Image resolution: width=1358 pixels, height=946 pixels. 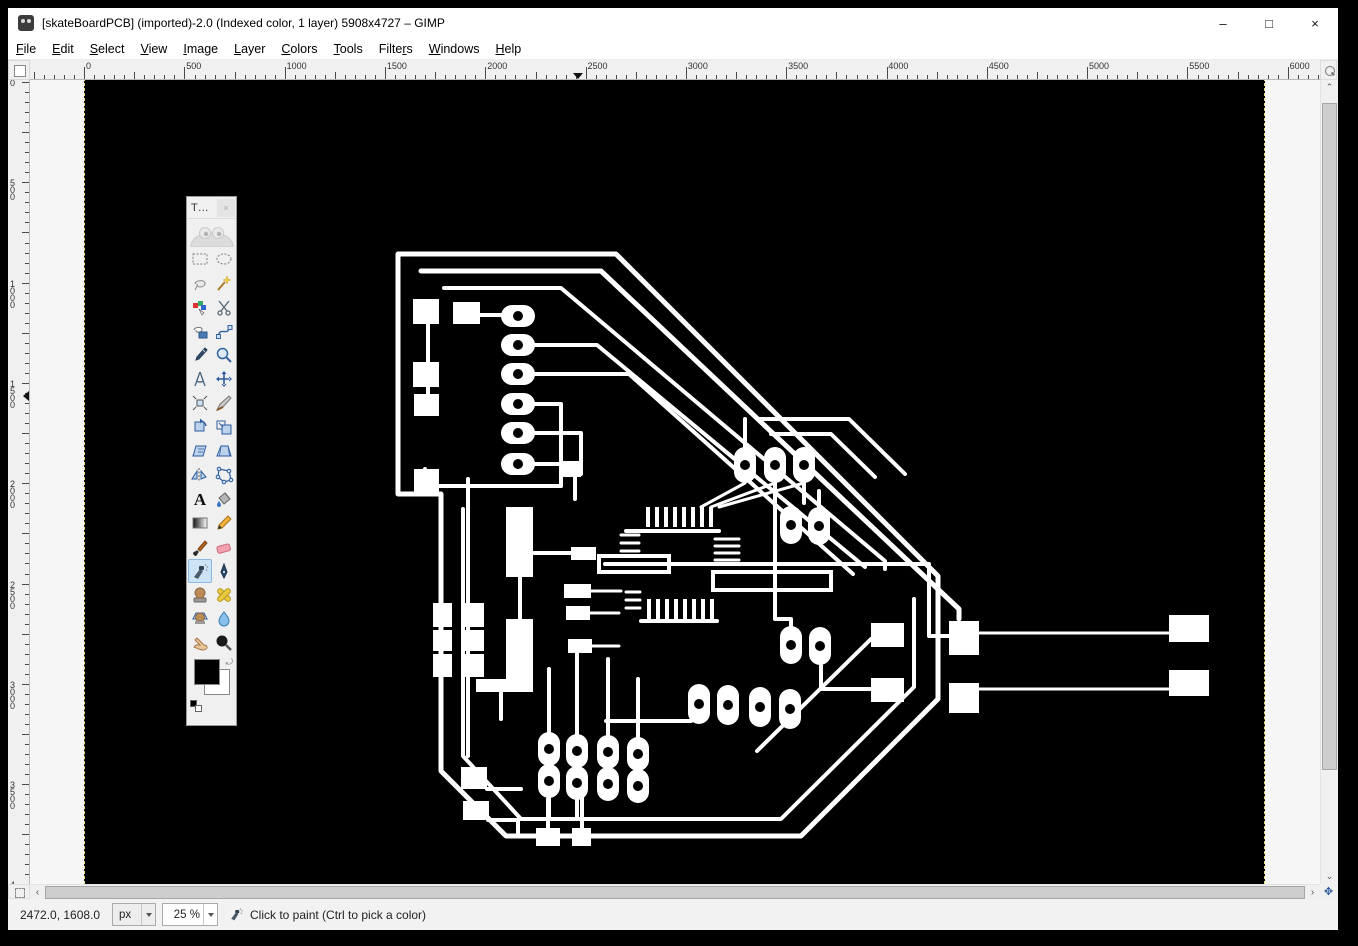 I want to click on menu-filters: Filters, so click(x=396, y=49).